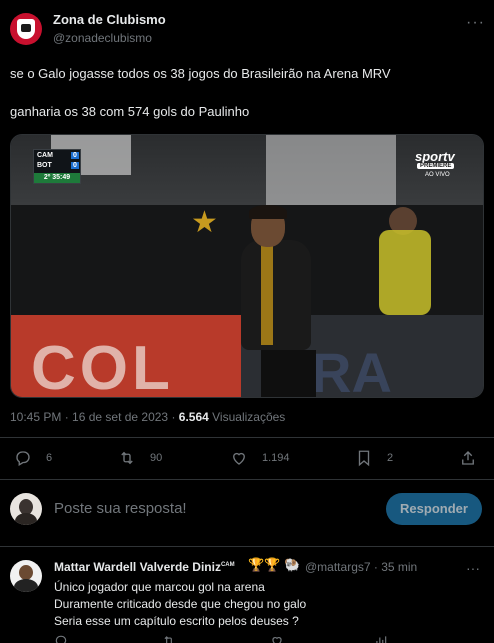 This screenshot has height=643, width=494. I want to click on bookmark-button: 2, so click(374, 458).